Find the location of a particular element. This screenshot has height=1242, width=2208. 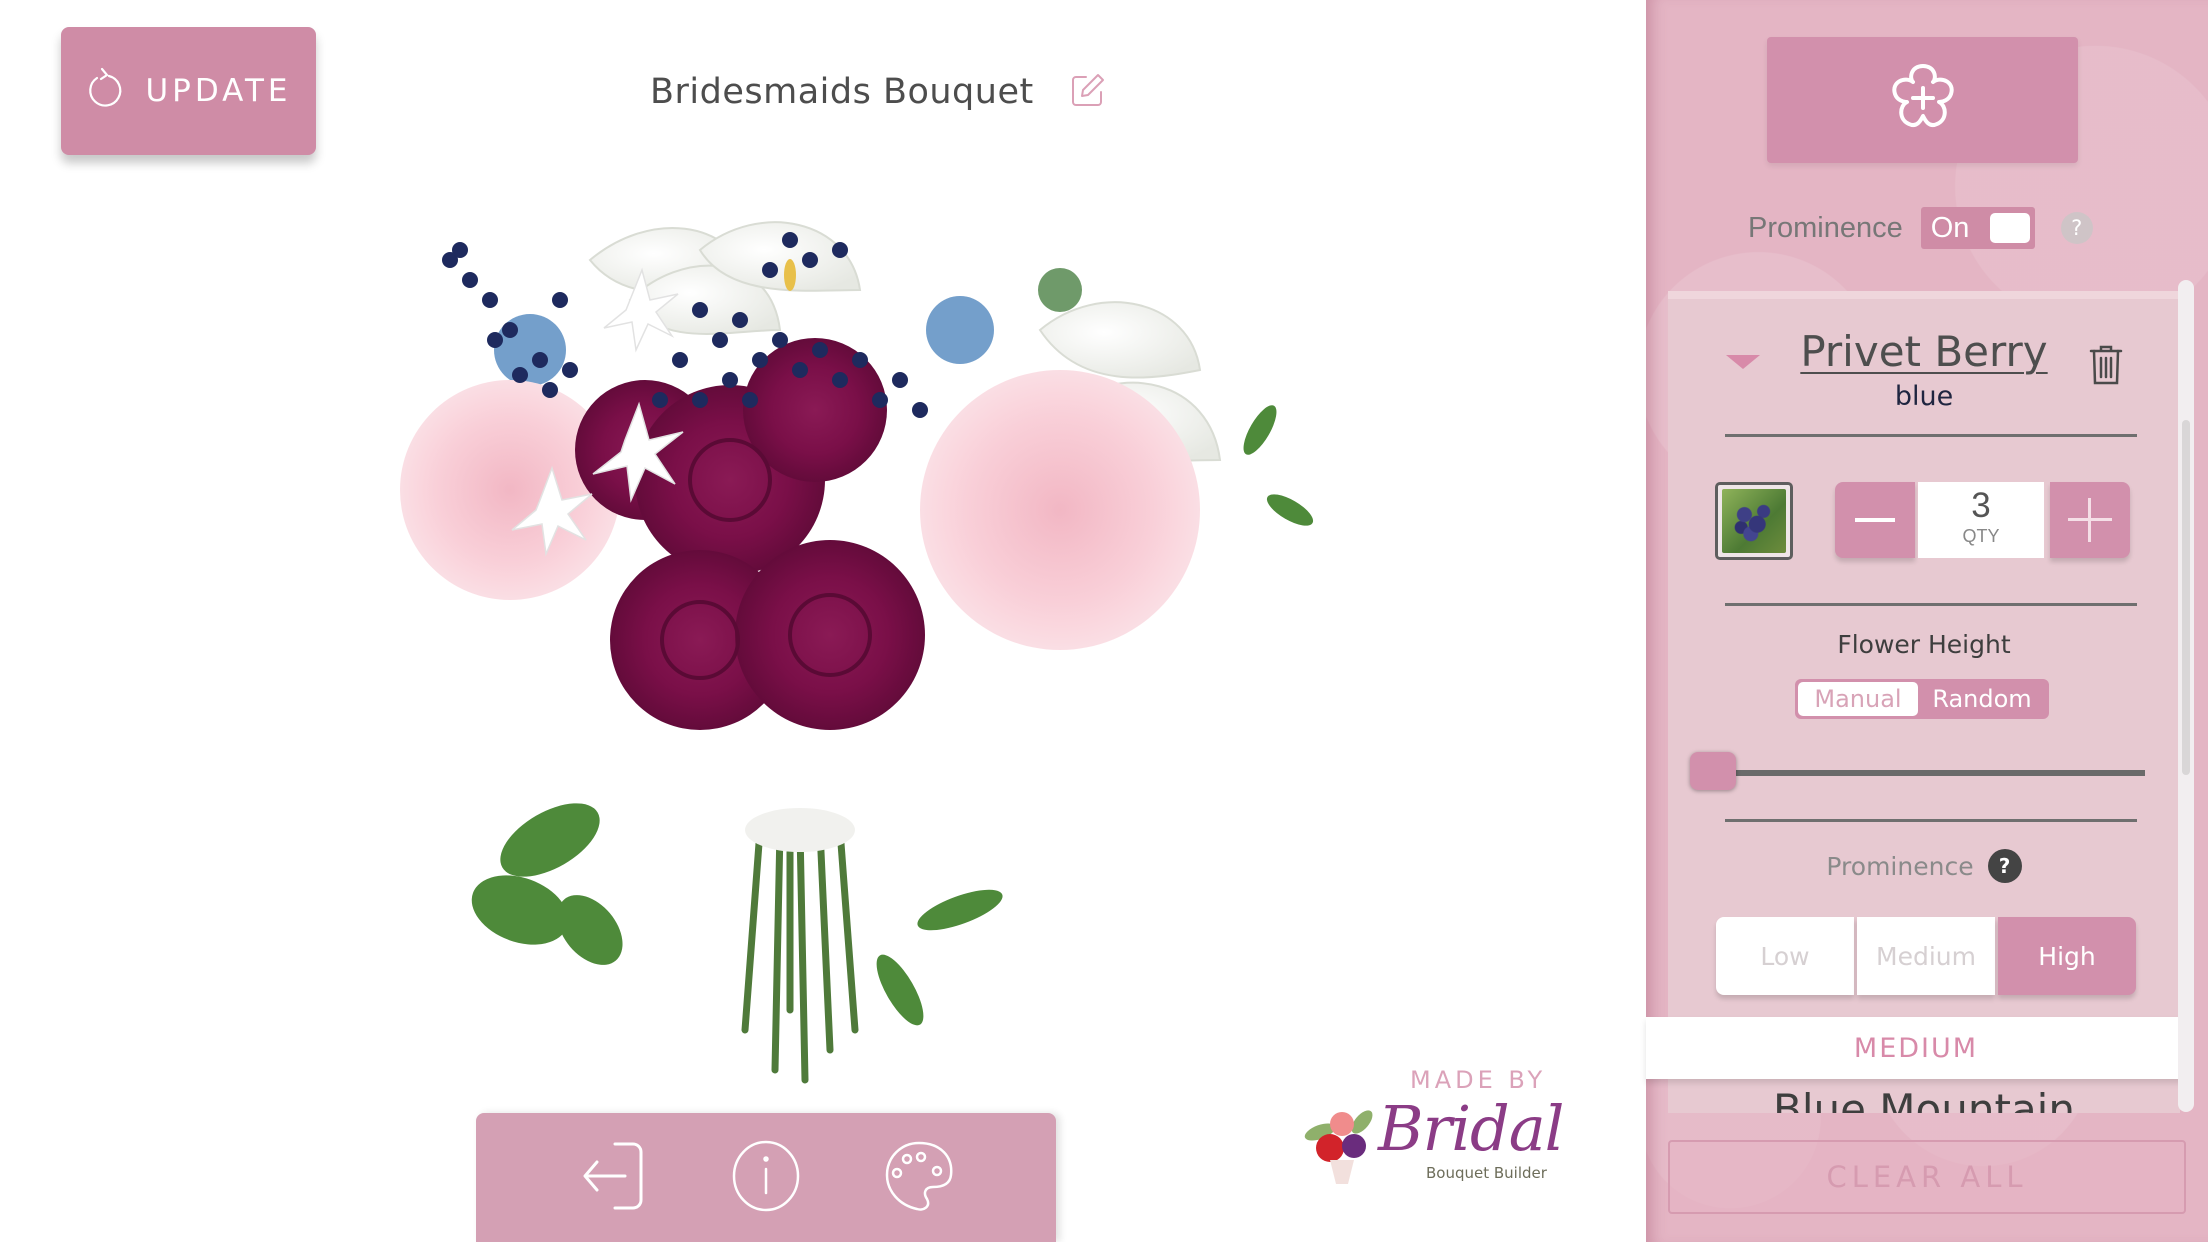

logo-subtitle: Bouquet Builder is located at coordinates (1486, 1173).